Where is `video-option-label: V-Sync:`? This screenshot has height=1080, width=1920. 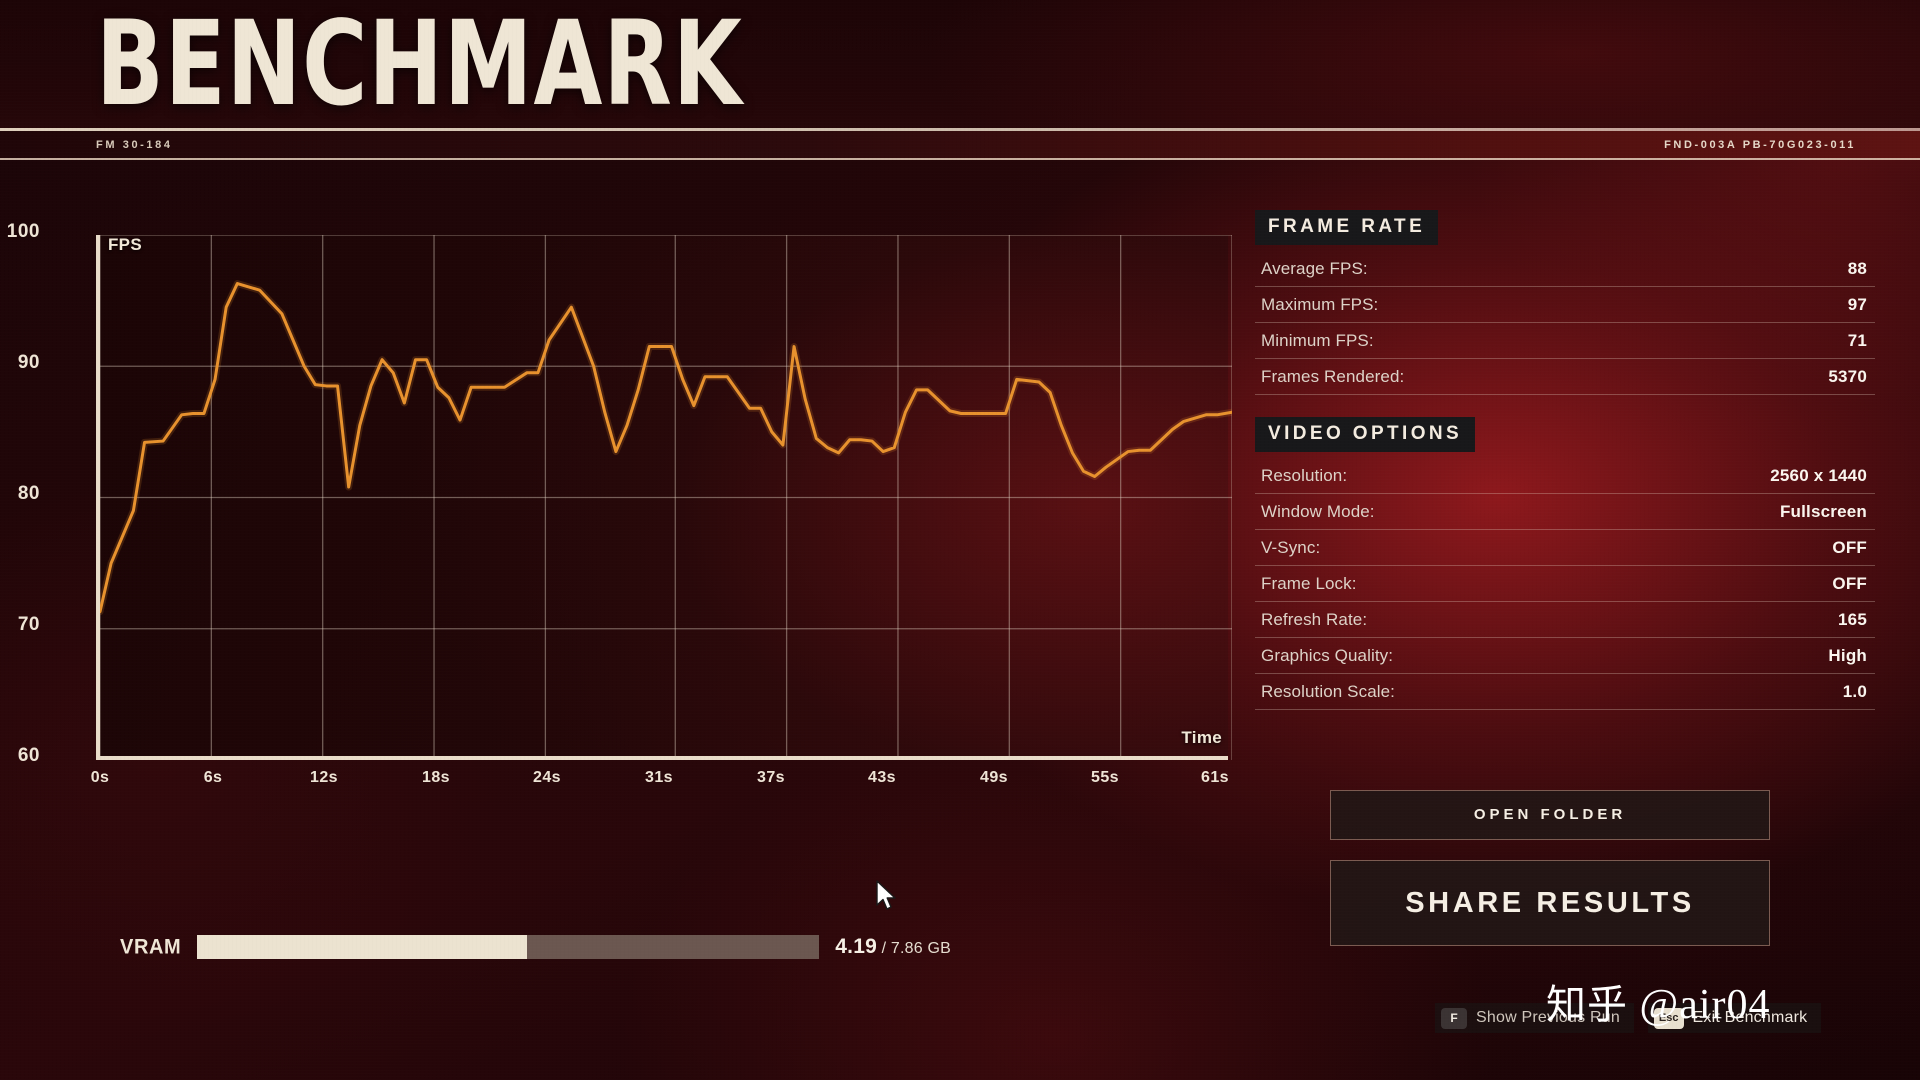 video-option-label: V-Sync: is located at coordinates (1291, 547).